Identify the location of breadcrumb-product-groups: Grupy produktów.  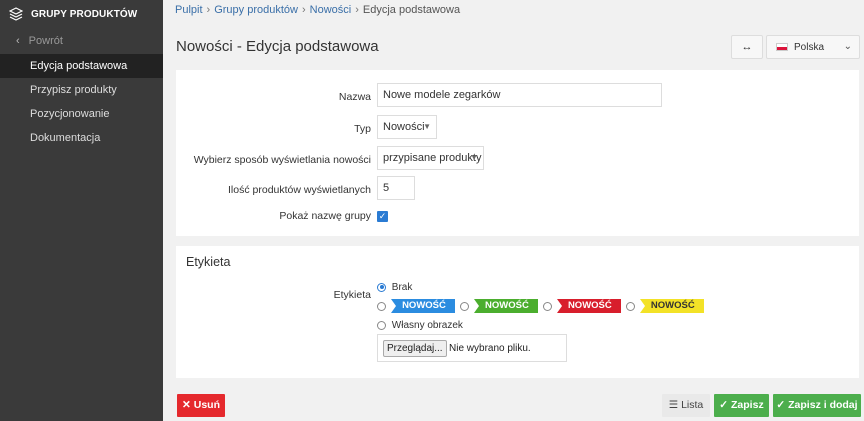
(256, 10).